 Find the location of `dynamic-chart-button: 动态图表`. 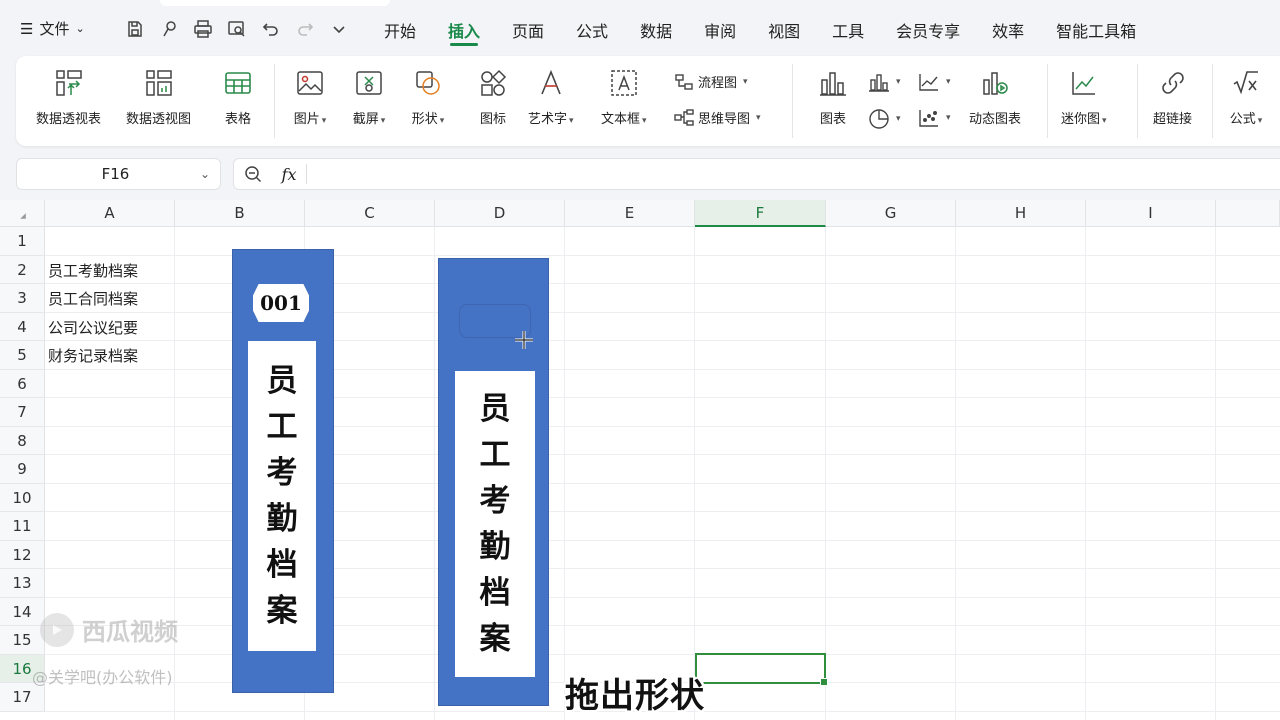

dynamic-chart-button: 动态图表 is located at coordinates (995, 96).